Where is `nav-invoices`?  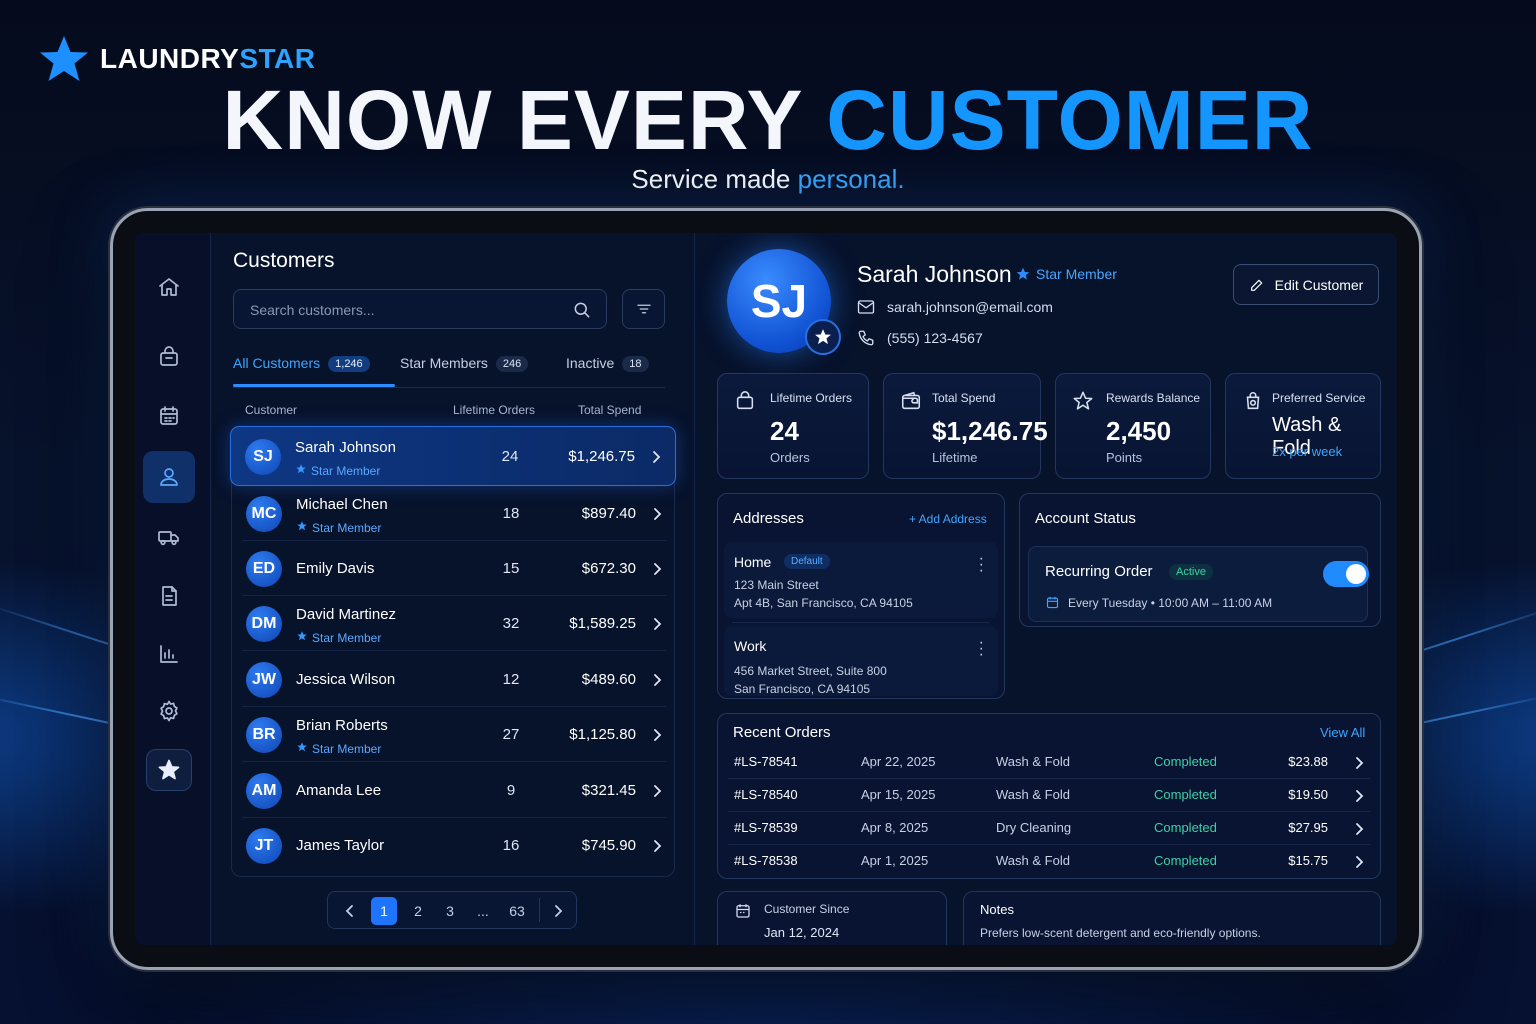
nav-invoices is located at coordinates (169, 596).